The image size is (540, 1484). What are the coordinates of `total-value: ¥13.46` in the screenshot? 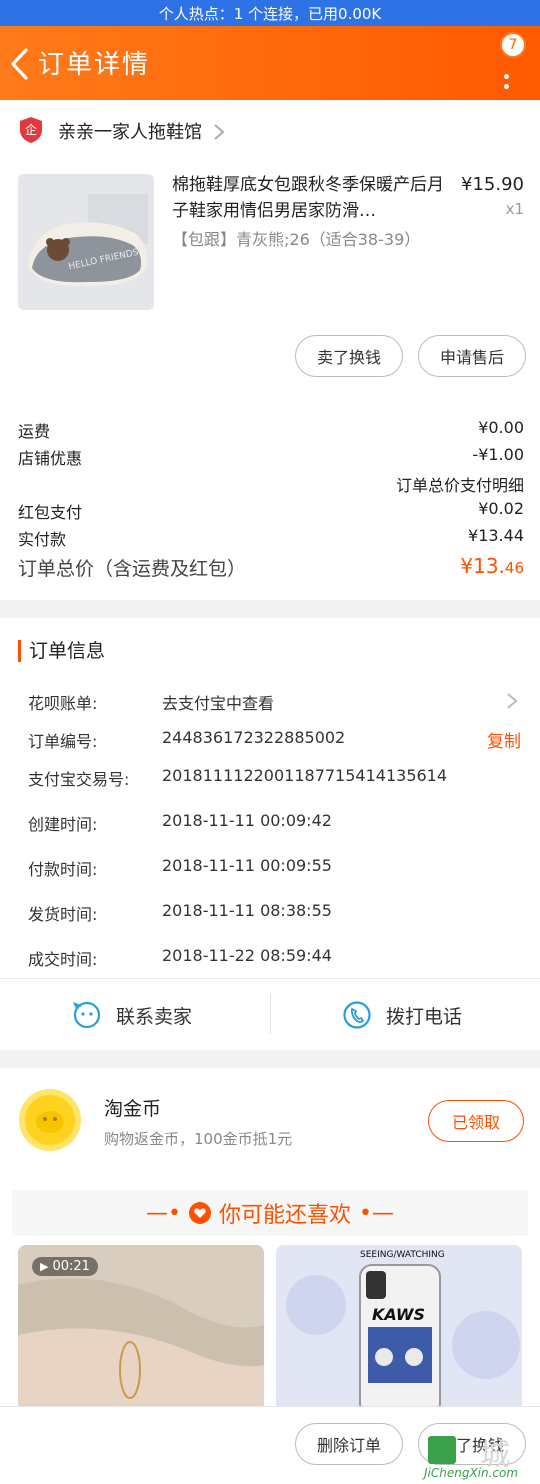 It's located at (492, 566).